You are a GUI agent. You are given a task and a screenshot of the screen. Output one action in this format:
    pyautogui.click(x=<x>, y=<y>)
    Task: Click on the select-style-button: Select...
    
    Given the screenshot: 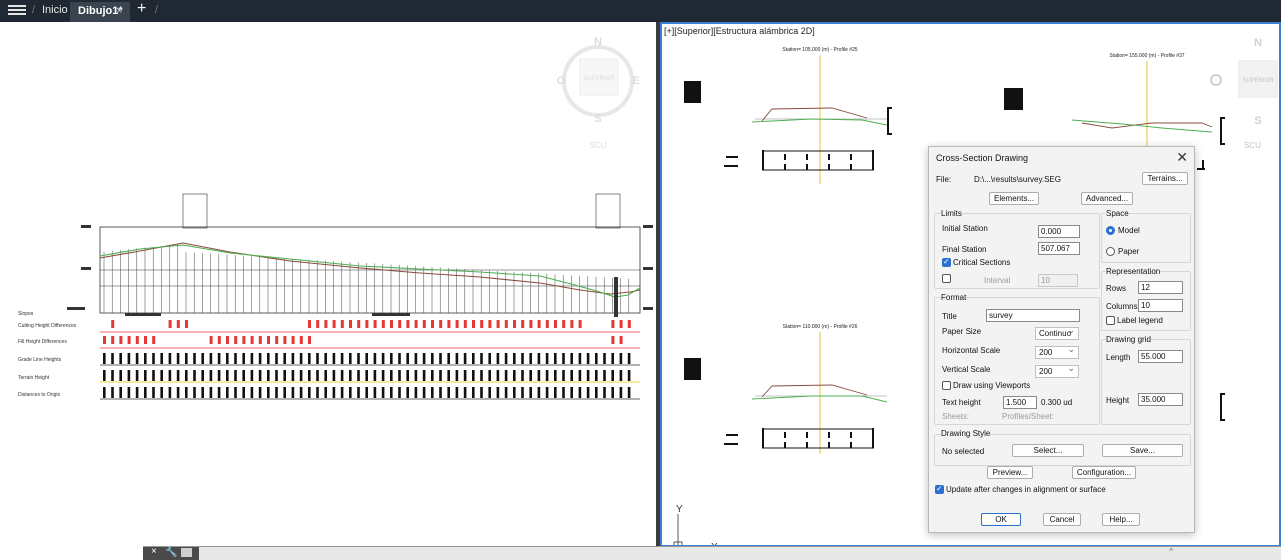 What is the action you would take?
    pyautogui.click(x=1048, y=450)
    